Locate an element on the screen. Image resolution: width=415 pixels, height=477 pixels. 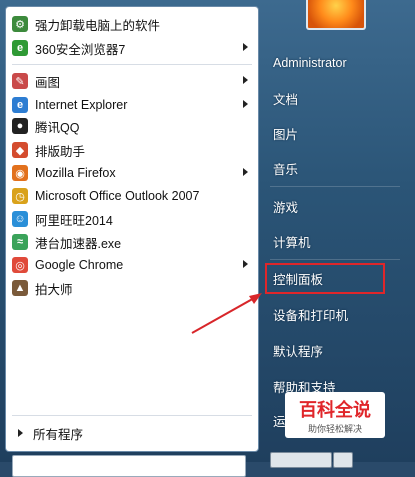
right-item-label: 文档 is located at coordinates (286, 99).